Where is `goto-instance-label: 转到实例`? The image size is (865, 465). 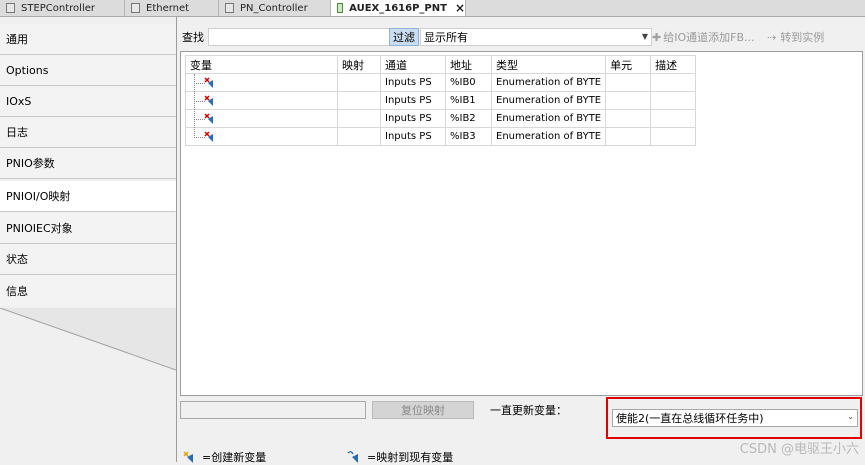
goto-instance-label: 转到实例 is located at coordinates (802, 37).